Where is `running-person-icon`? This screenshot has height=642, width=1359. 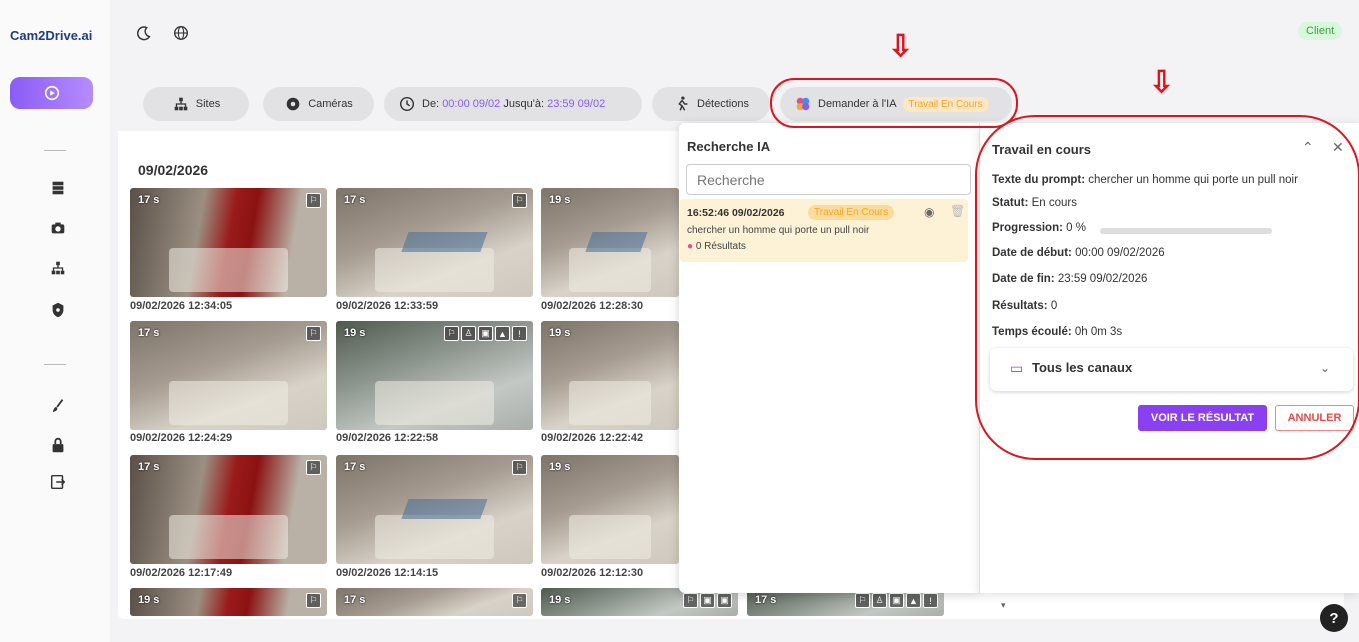
running-person-icon is located at coordinates (683, 103).